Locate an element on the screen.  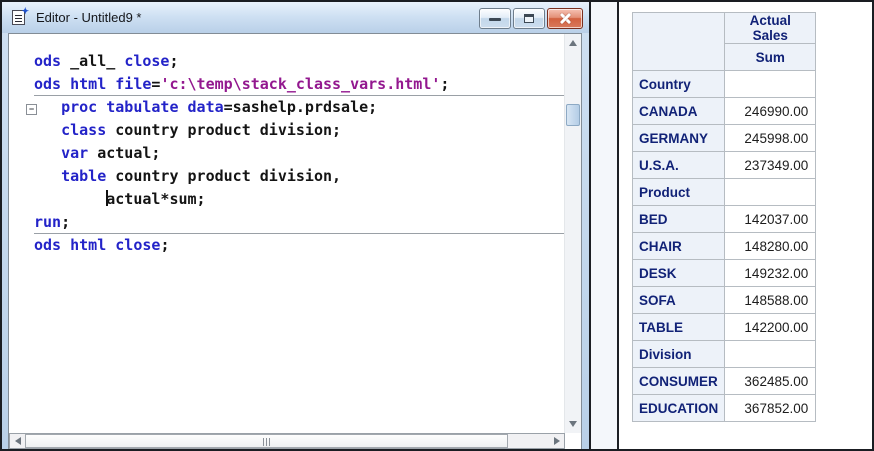
table-row: EDUCATION 367852.00 is located at coordinates (724, 408).